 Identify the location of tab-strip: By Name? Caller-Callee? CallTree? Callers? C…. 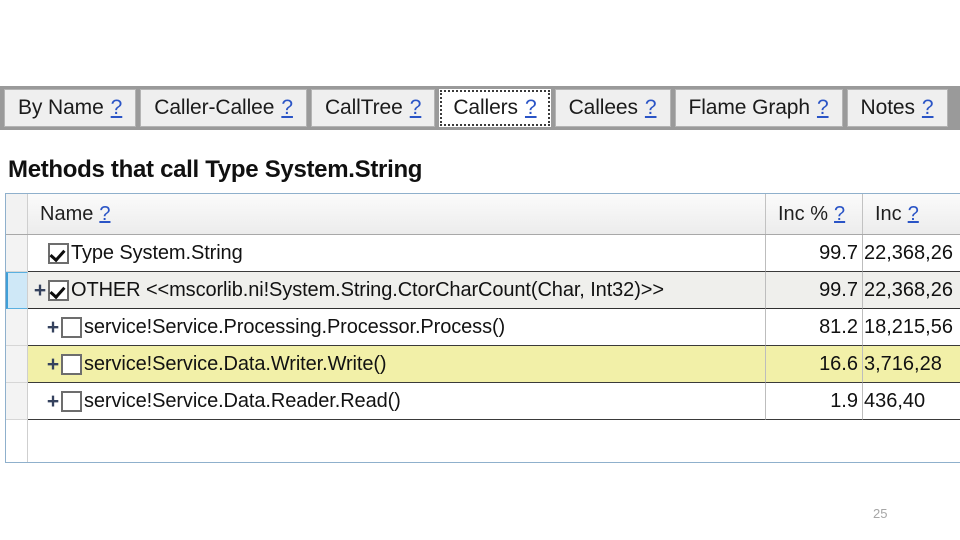
(480, 108).